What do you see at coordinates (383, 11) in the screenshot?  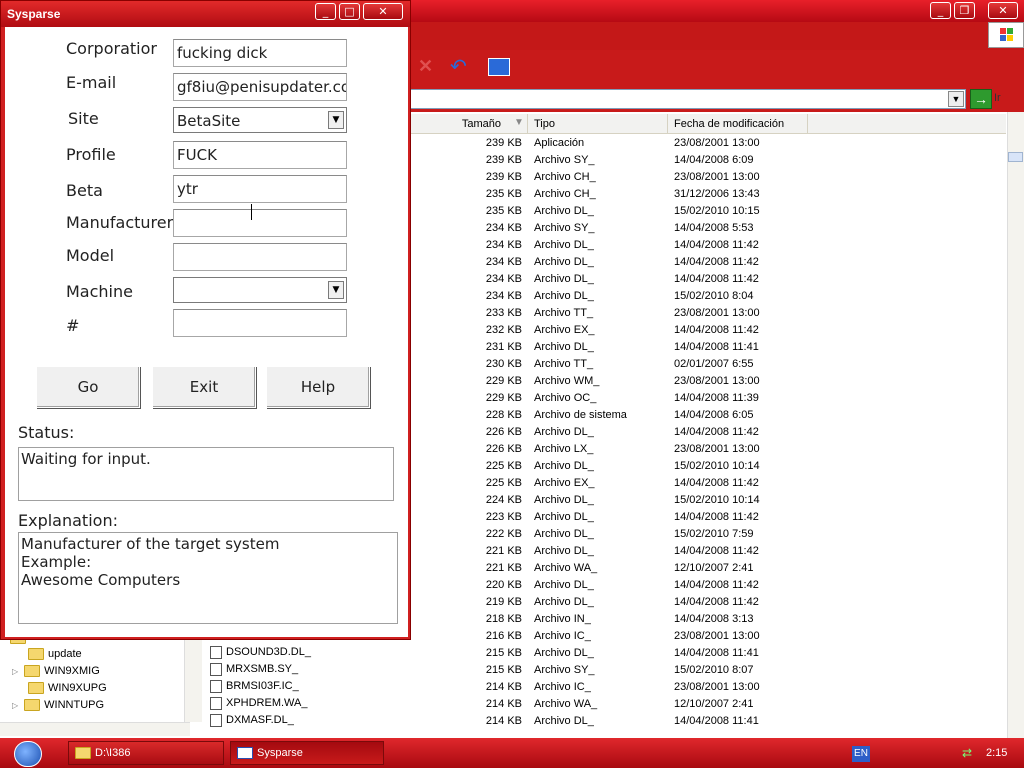 I see `dialog-close-icon: ✕` at bounding box center [383, 11].